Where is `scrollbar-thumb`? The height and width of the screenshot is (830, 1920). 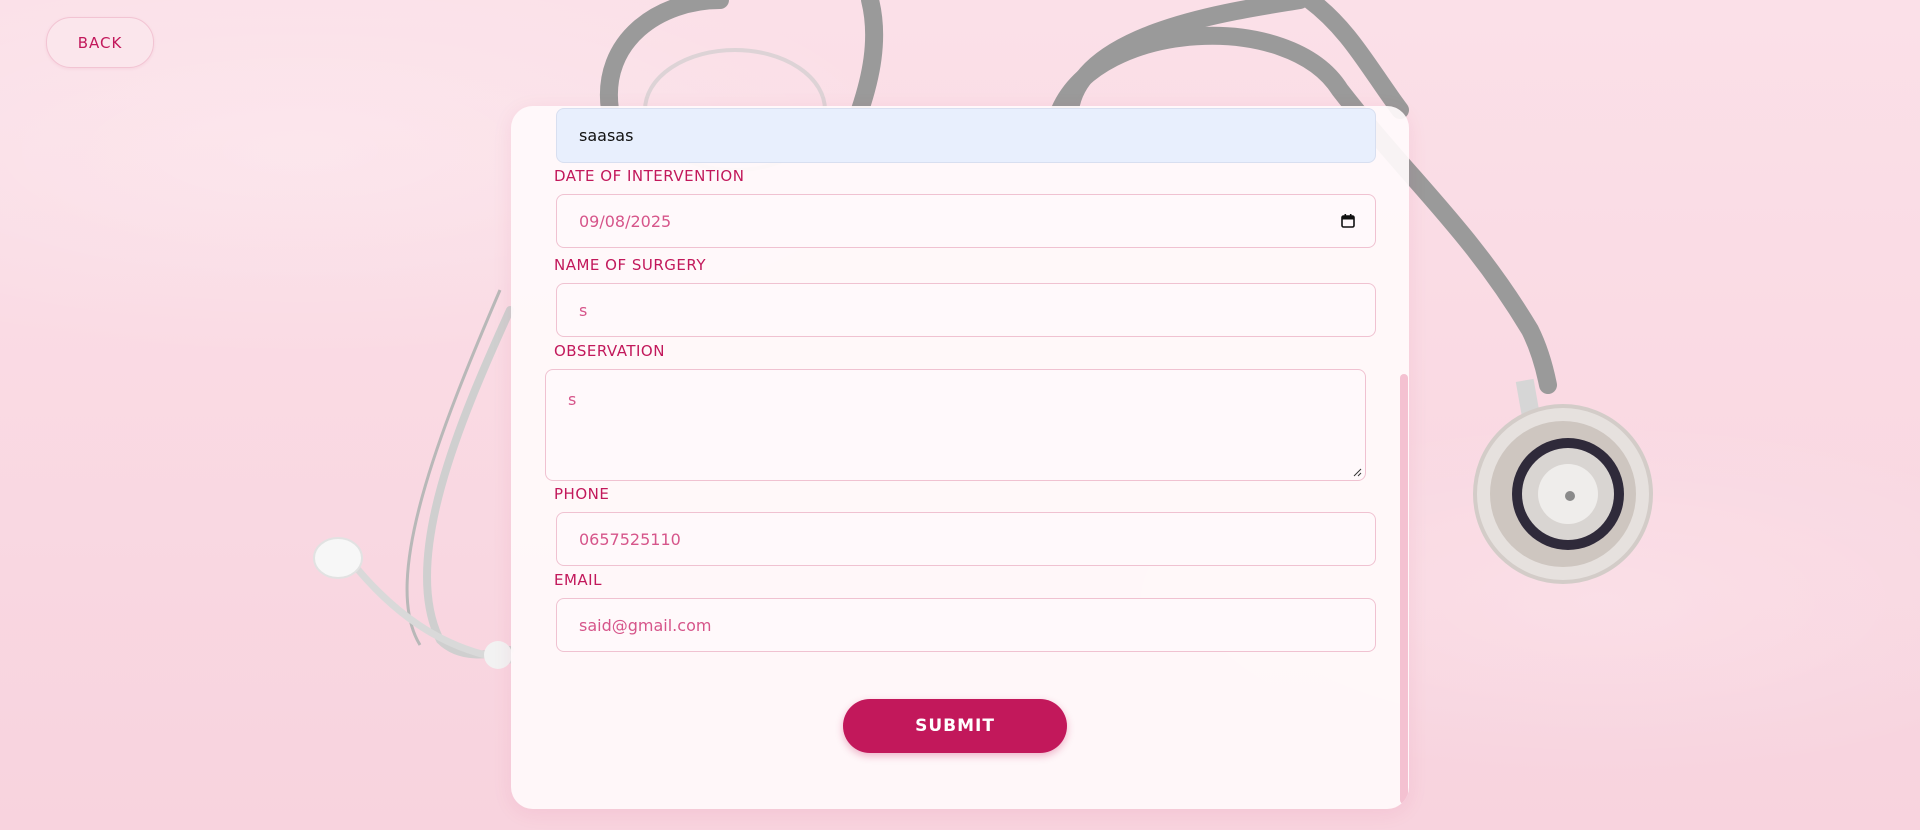
scrollbar-thumb is located at coordinates (1404, 589).